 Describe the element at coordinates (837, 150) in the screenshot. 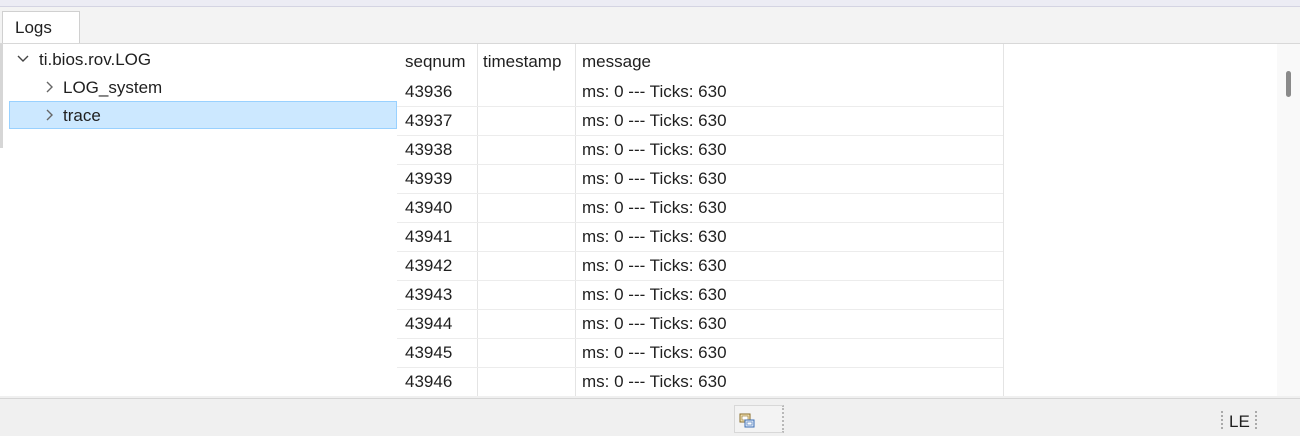

I see `table-row: 43938 ms: 0 --- Ticks: 630` at that location.